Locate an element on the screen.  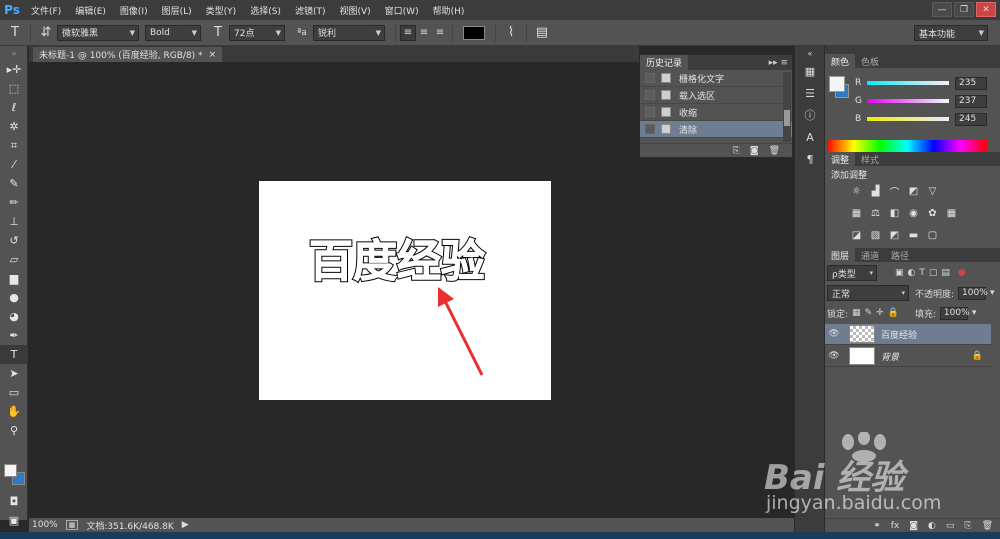
invert-icon: ◪ is located at coordinates (856, 235).